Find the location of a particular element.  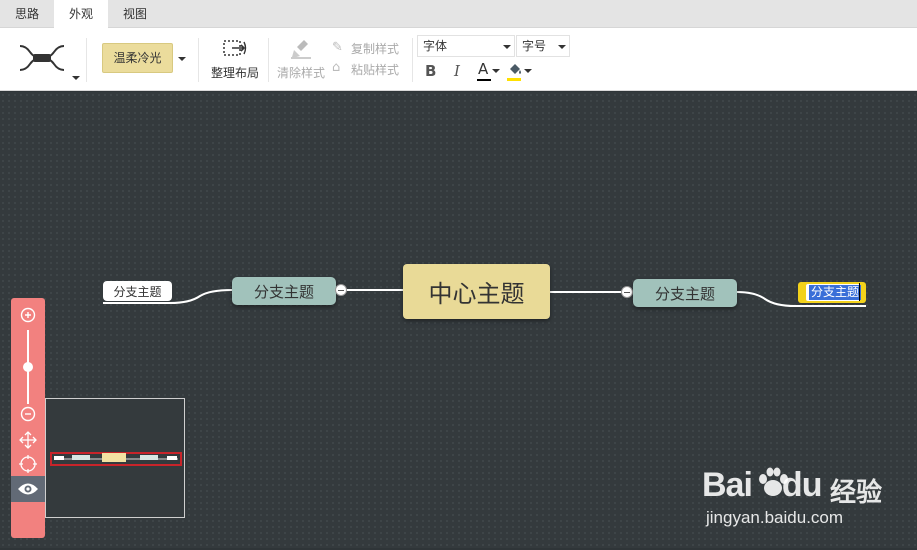

copy-style-button: ✎ 复制样式 is located at coordinates (368, 48).